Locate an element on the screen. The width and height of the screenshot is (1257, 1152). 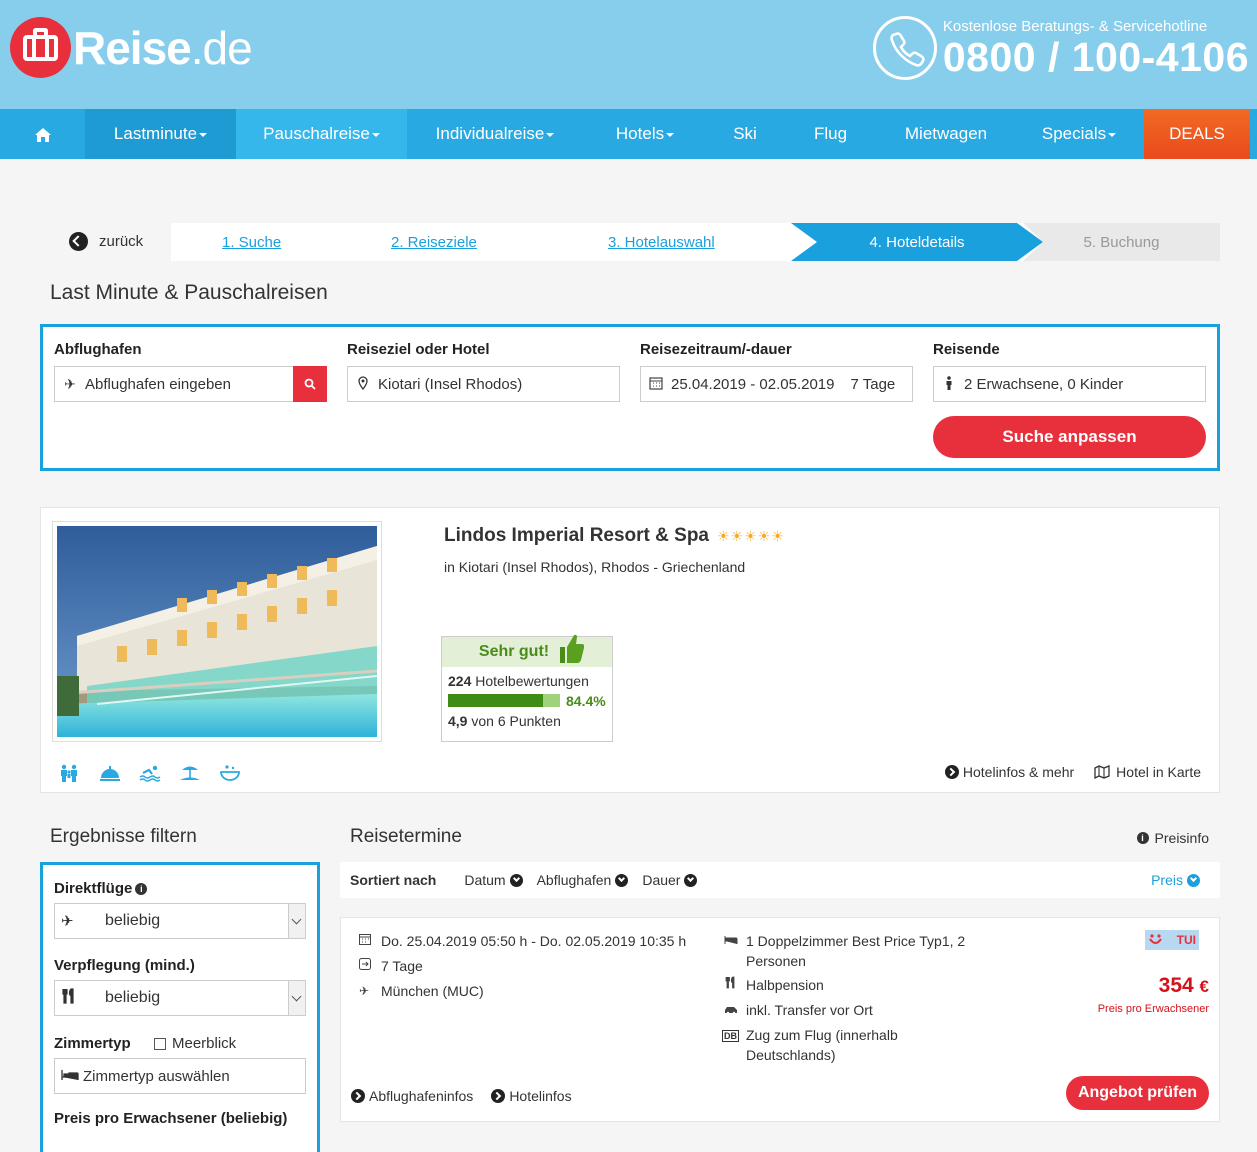
step-hotelauswahl: 3. Hotelauswahl is located at coordinates (661, 242).